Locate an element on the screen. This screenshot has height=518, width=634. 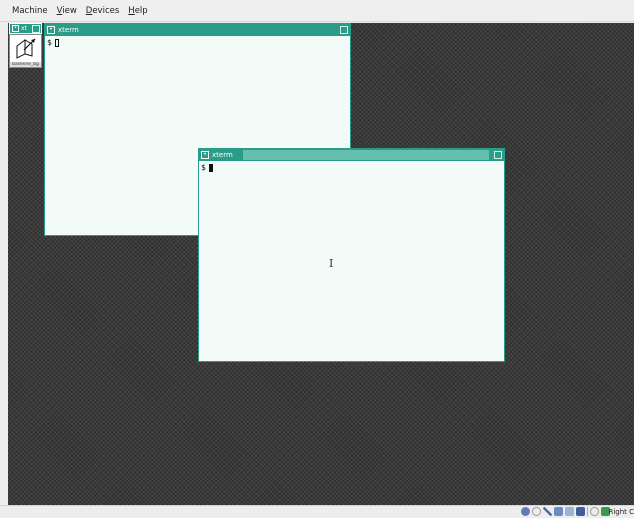
network-icon is located at coordinates (558, 511).